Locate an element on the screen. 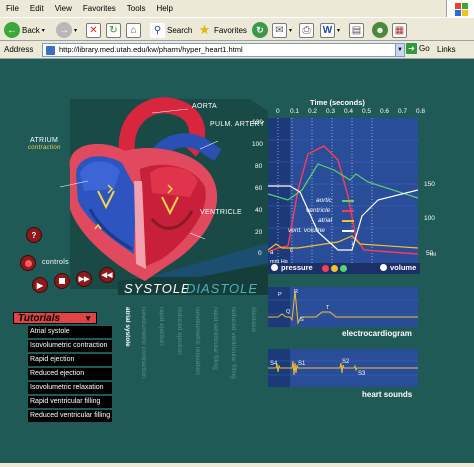 Image resolution: width=474 pixels, height=467 pixels. mail-icon: ✉ is located at coordinates (279, 30).